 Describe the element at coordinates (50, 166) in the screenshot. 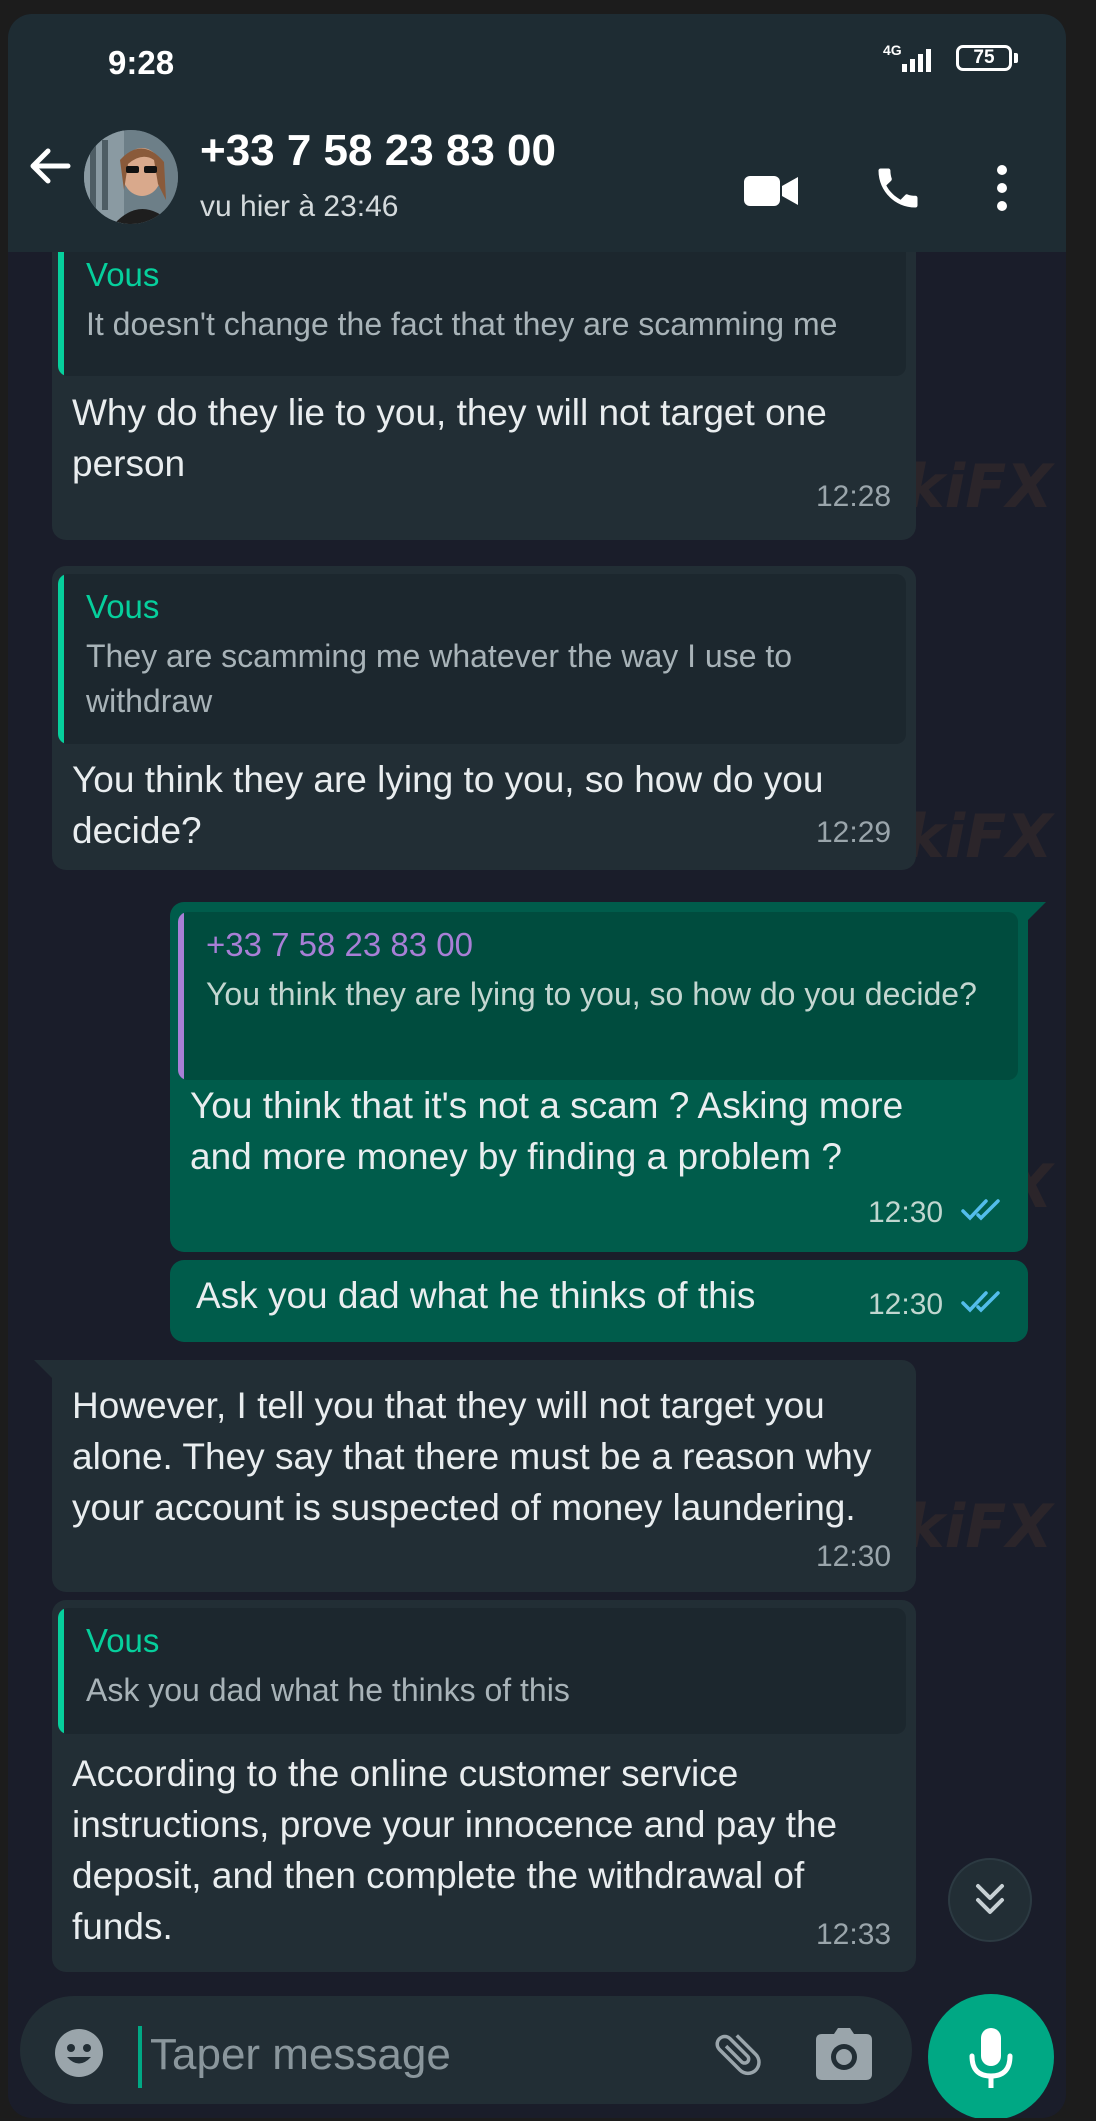

I see `back-arrow-icon` at that location.